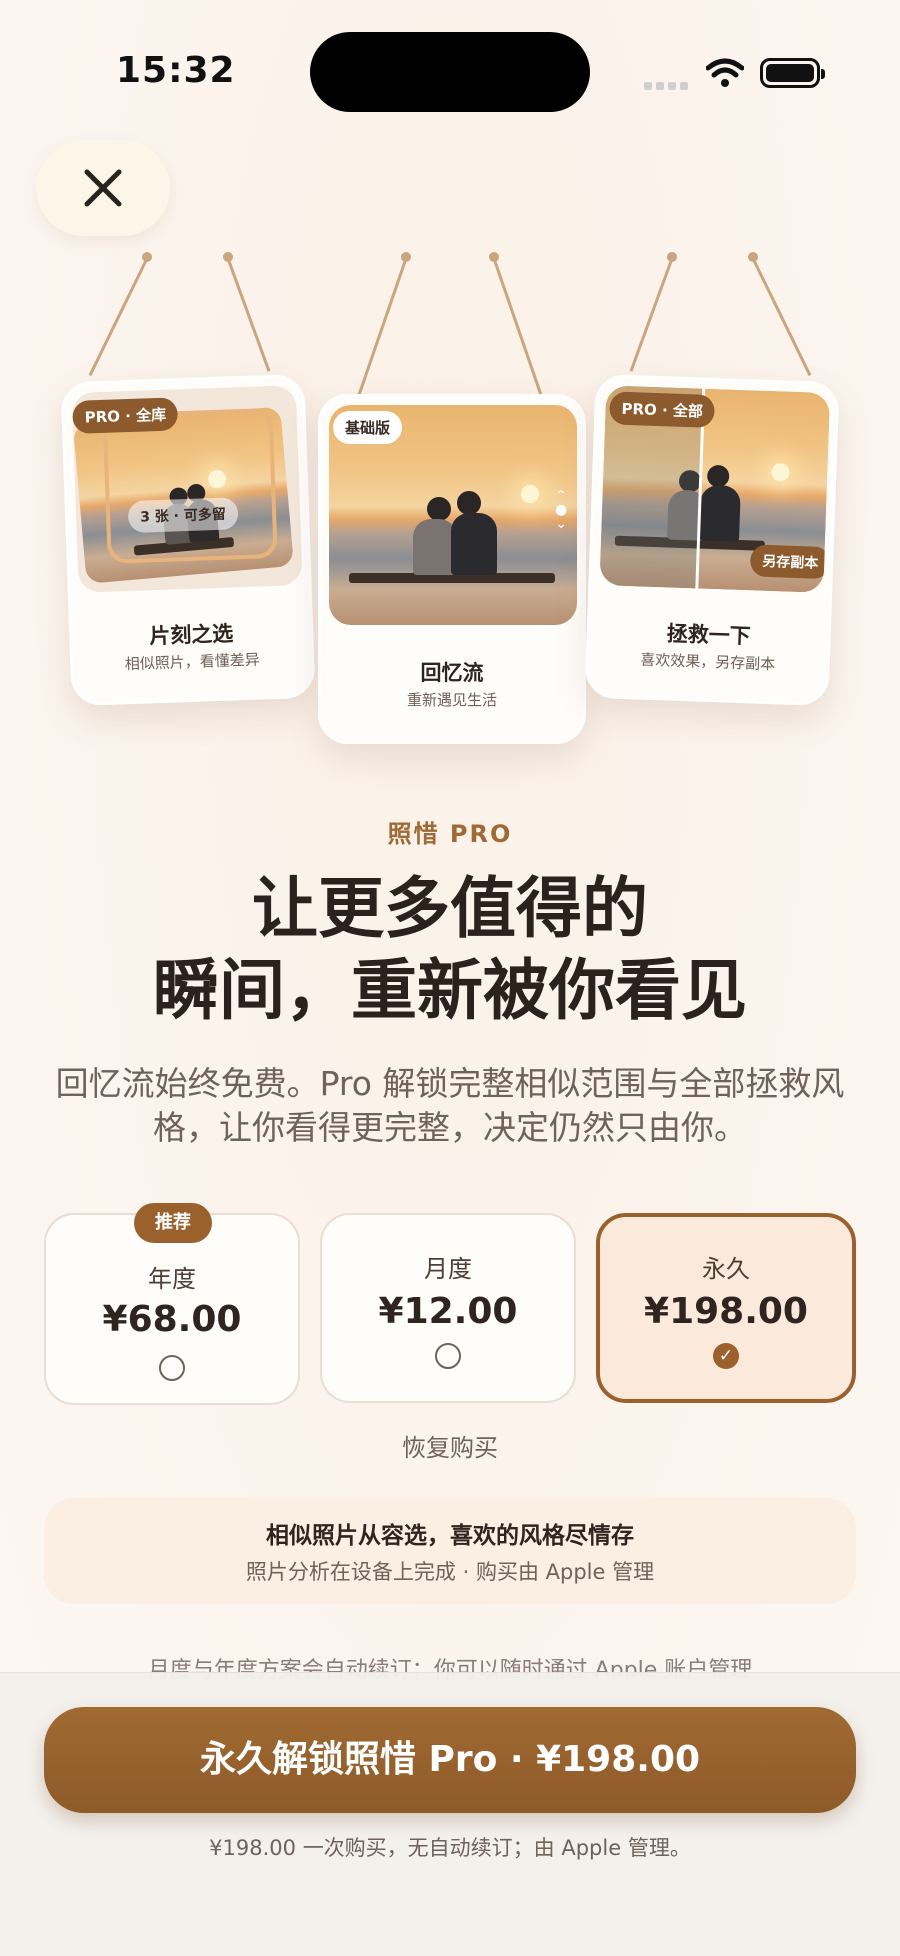  What do you see at coordinates (667, 81) in the screenshot?
I see `cellular-signal-icon` at bounding box center [667, 81].